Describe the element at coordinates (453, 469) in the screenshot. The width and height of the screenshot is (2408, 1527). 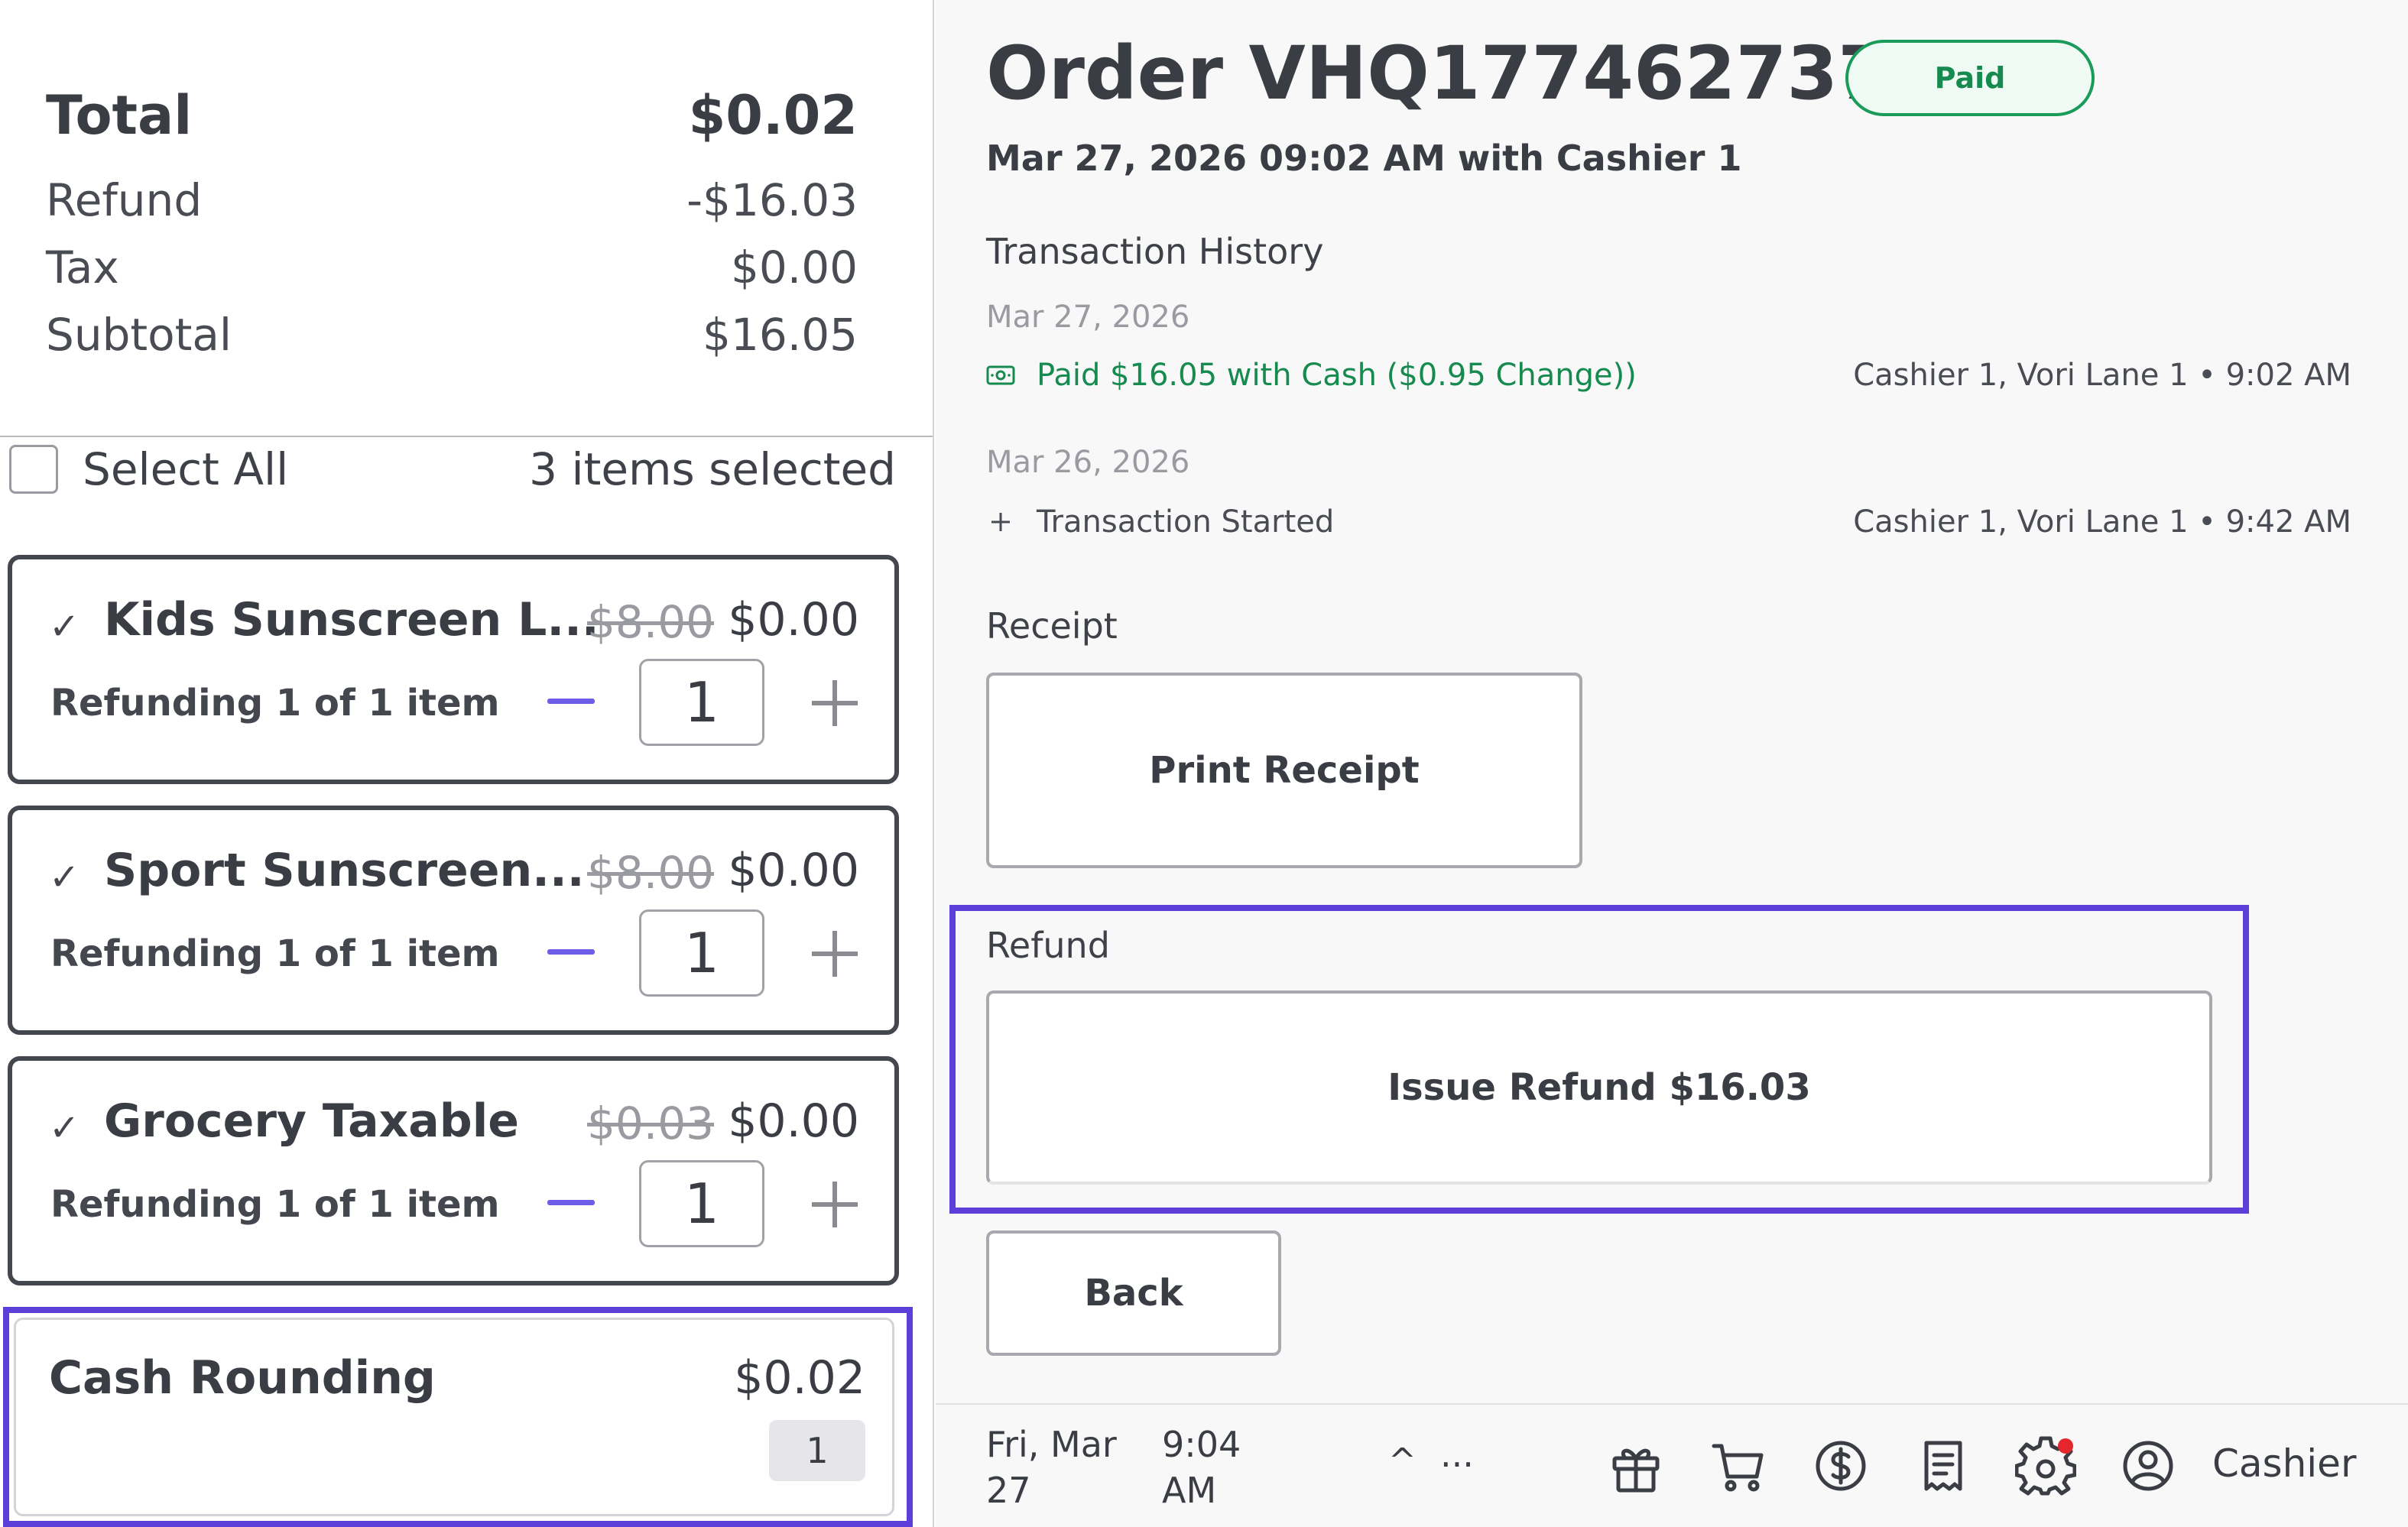
I see `select-all-row: Select All 3 items selected` at that location.